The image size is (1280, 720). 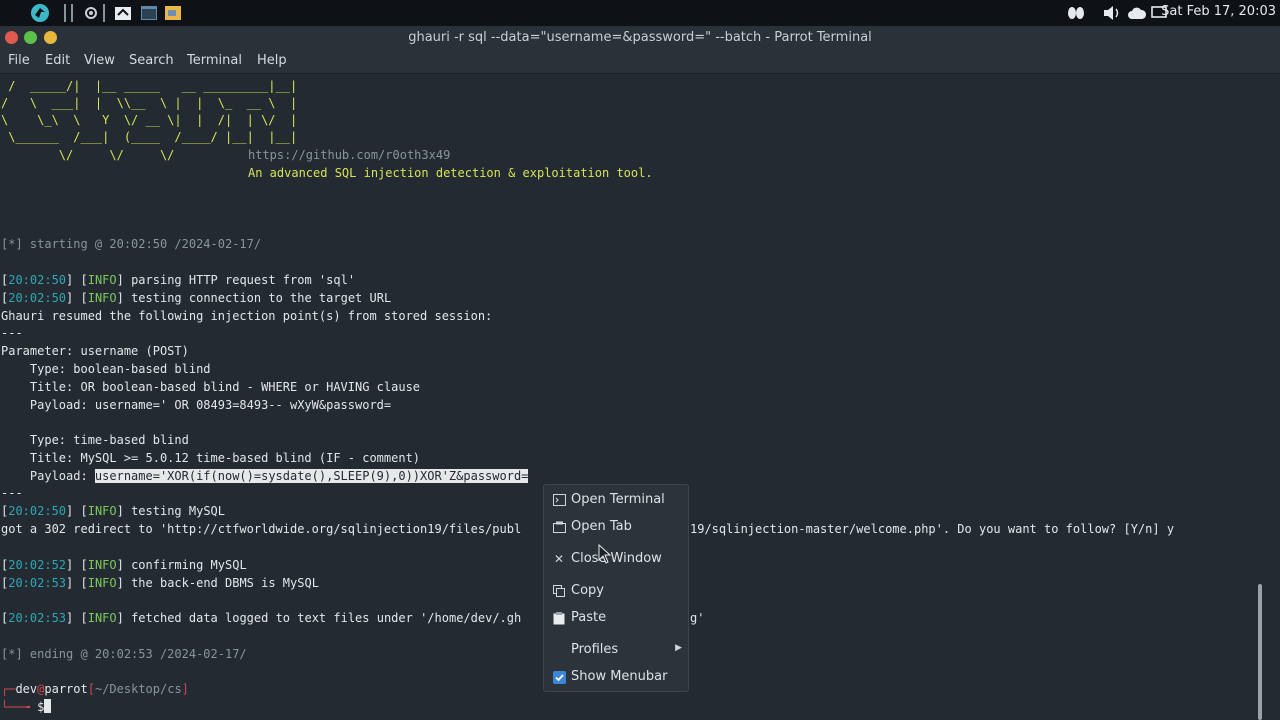 I want to click on menu-item-show-menubar: Show Menubar, so click(x=617, y=677).